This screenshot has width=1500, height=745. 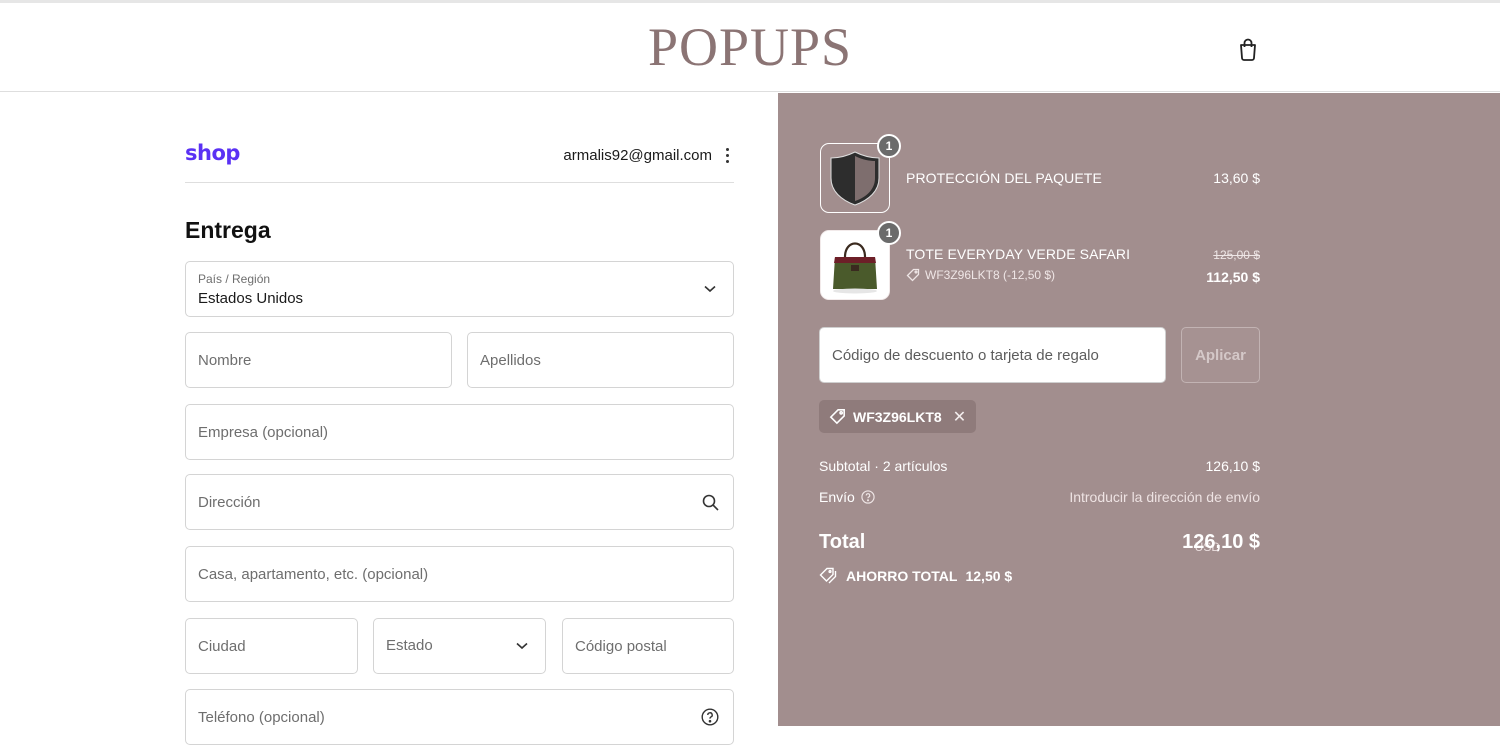 I want to click on subtotal-value: 126,10 $, so click(x=1233, y=466).